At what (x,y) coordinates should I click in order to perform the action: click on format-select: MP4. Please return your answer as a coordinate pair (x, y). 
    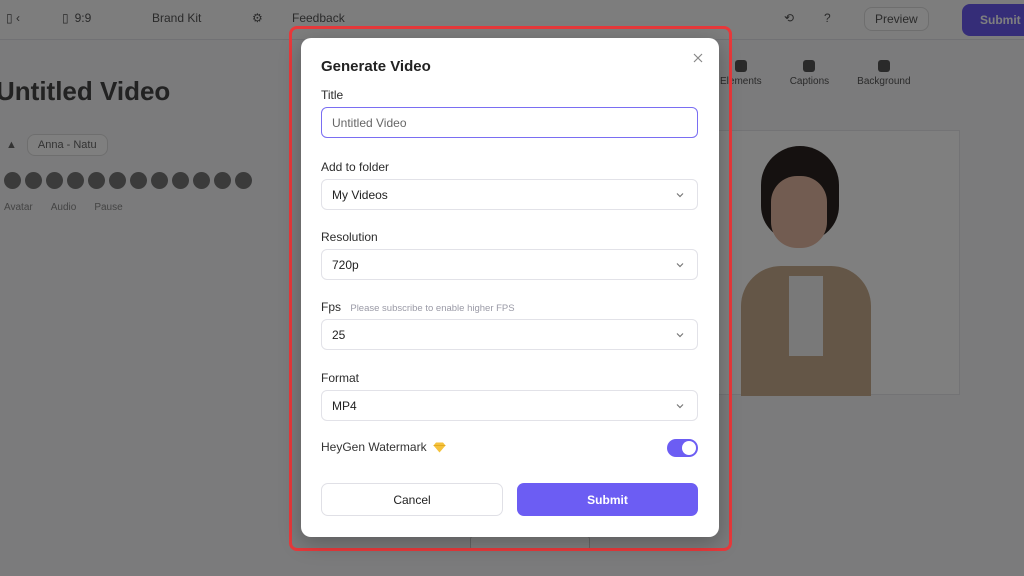
    Looking at the image, I should click on (509, 405).